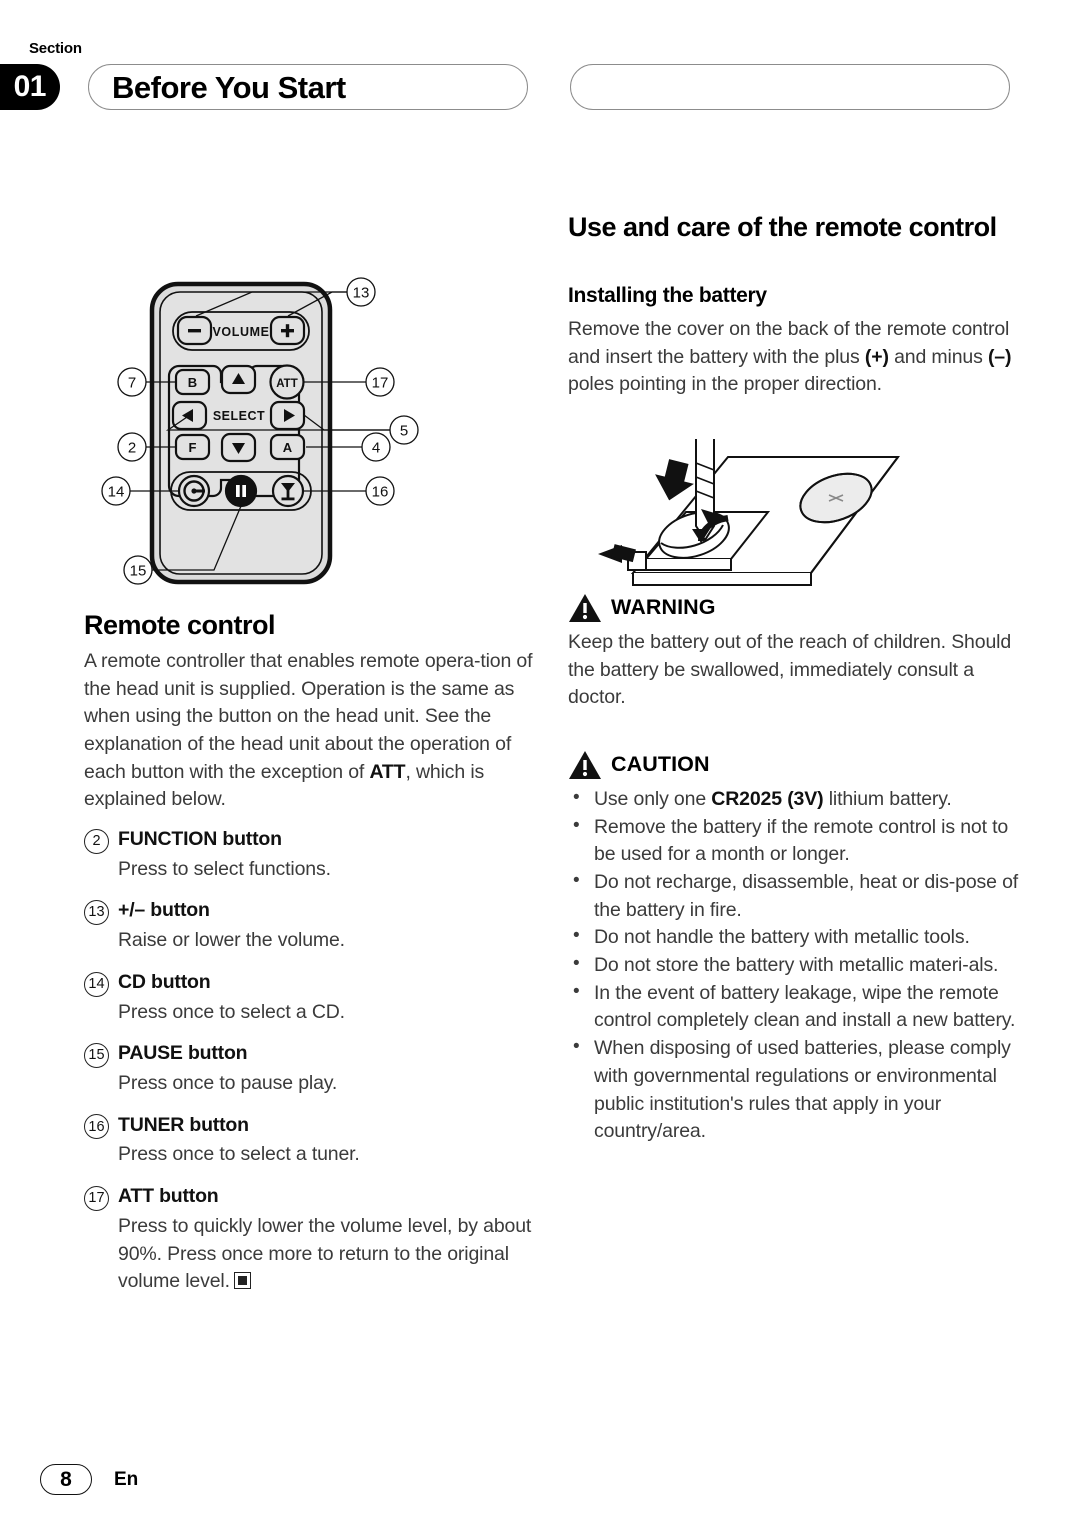 The image size is (1080, 1533). What do you see at coordinates (96, 1127) in the screenshot?
I see `callout-number-badge: 16` at bounding box center [96, 1127].